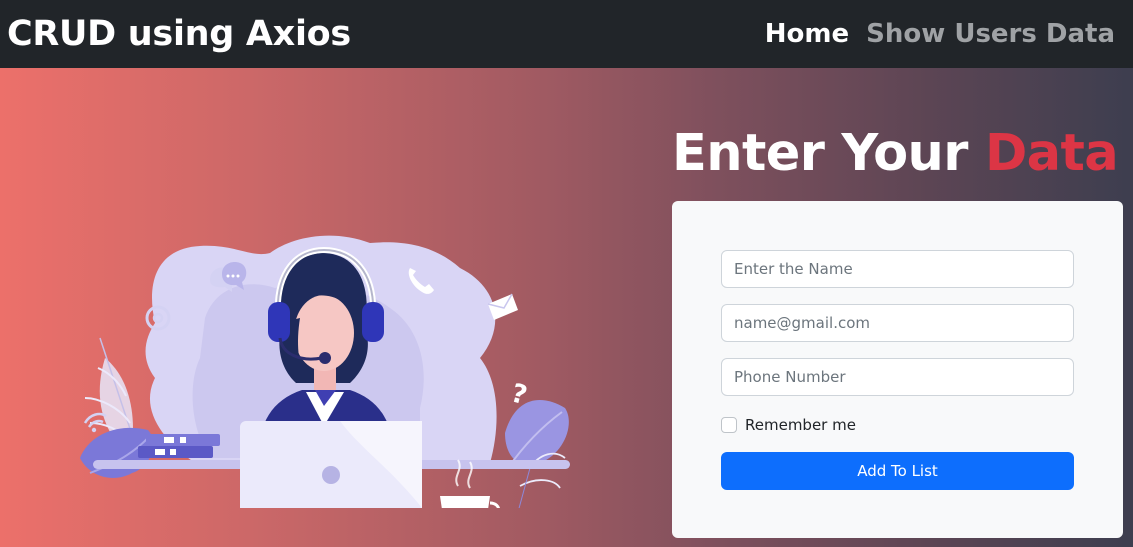  I want to click on remember-me-label: Remember me, so click(800, 425).